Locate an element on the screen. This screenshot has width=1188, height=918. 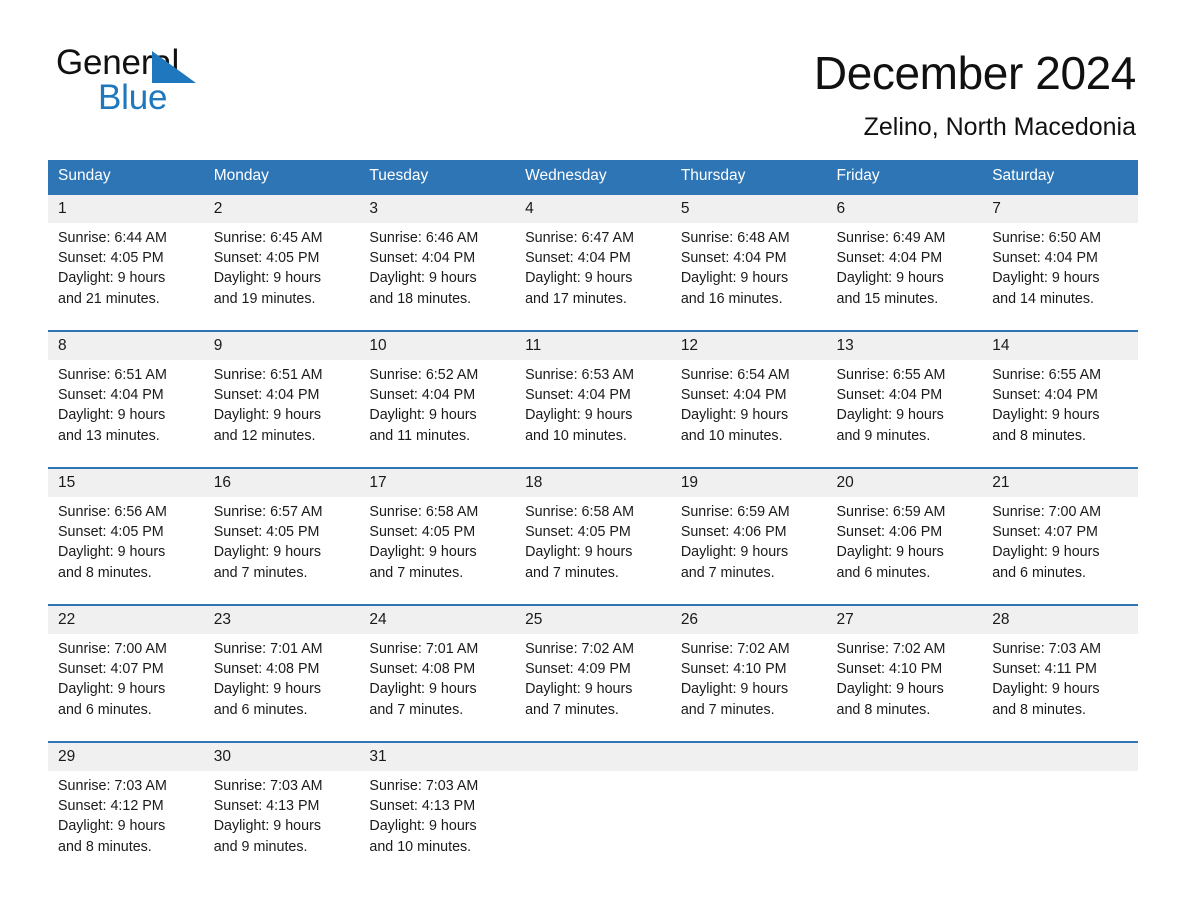
sunset-text: Sunset: 4:12 PM is located at coordinates (111, 806).